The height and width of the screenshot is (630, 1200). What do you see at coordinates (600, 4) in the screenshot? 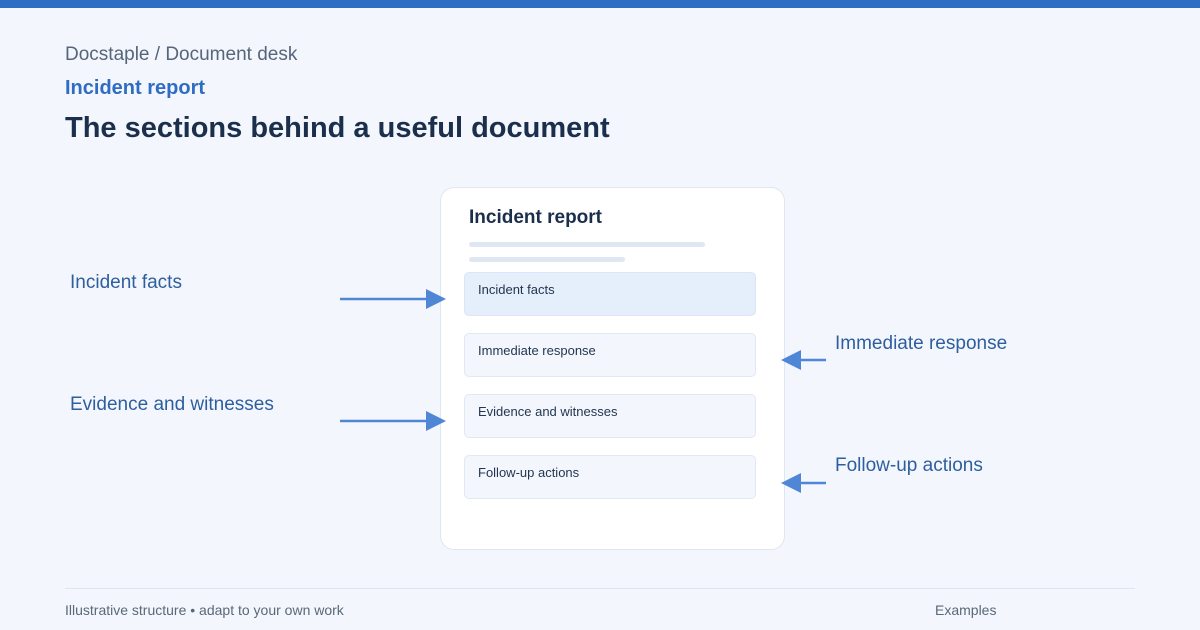
I see `top-accent-bar` at bounding box center [600, 4].